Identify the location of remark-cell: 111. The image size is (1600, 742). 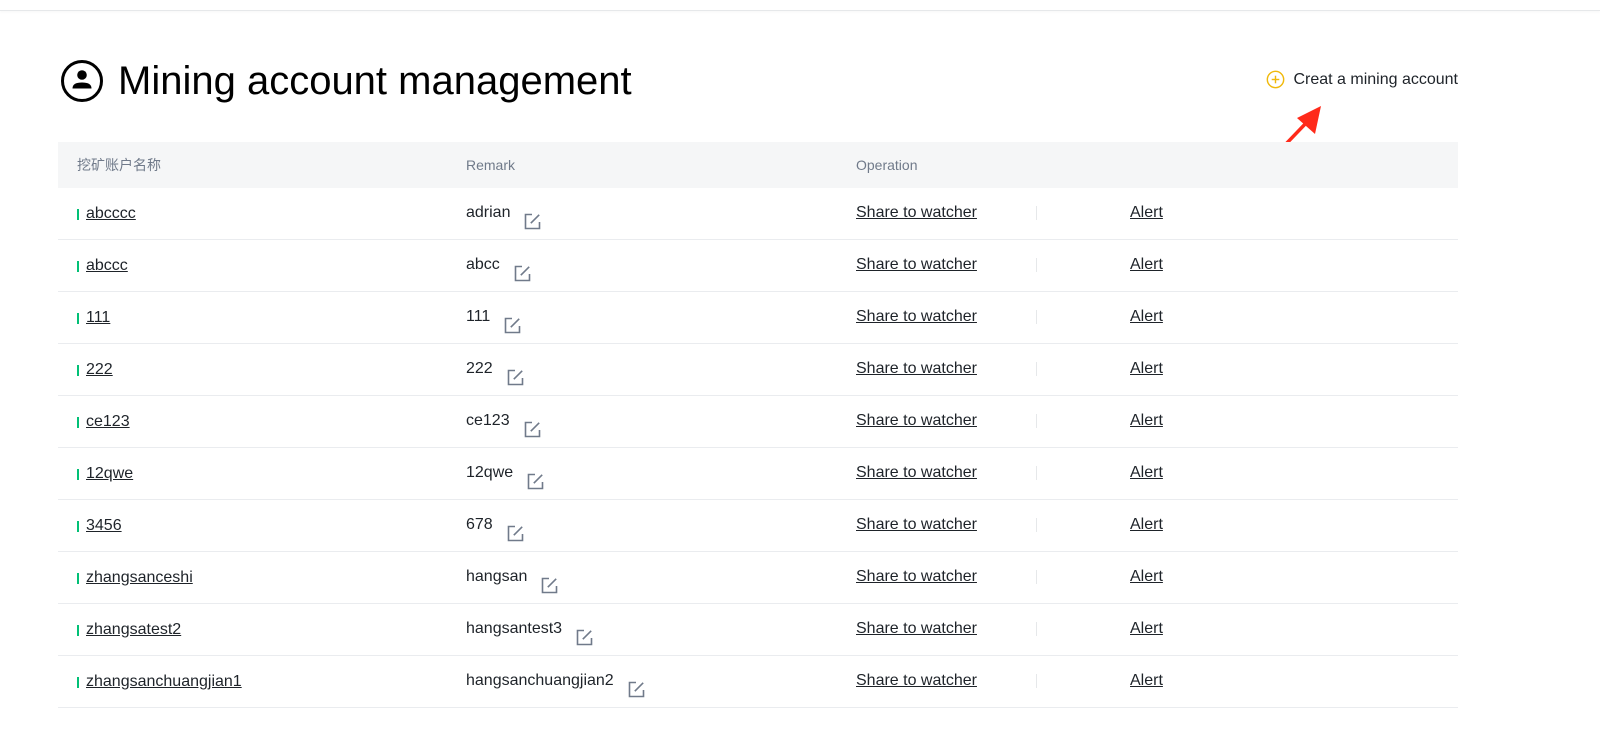
(493, 317).